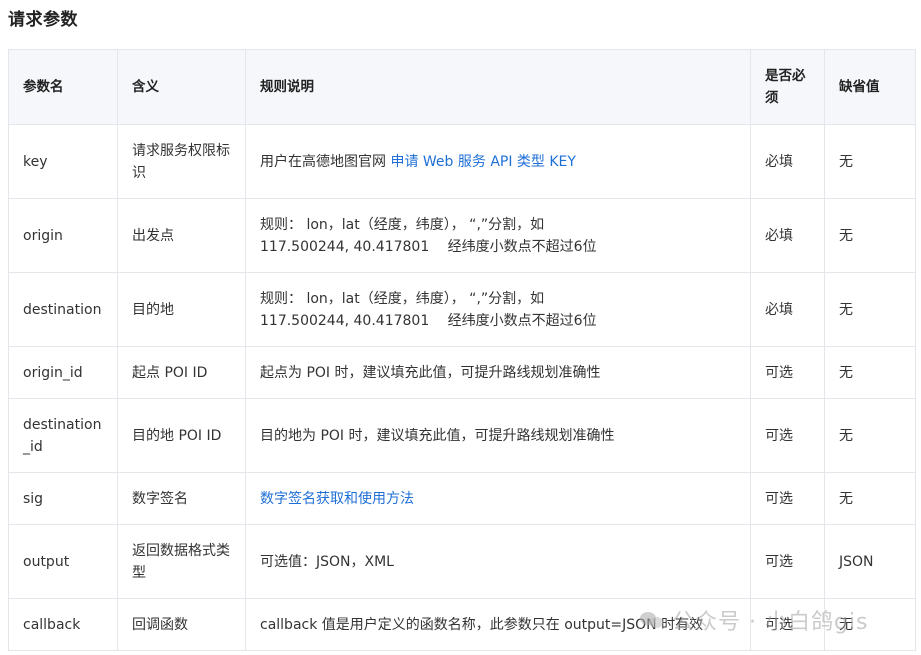 Image resolution: width=921 pixels, height=655 pixels. I want to click on param-rule: 数字签名获取和使用方法, so click(498, 498).